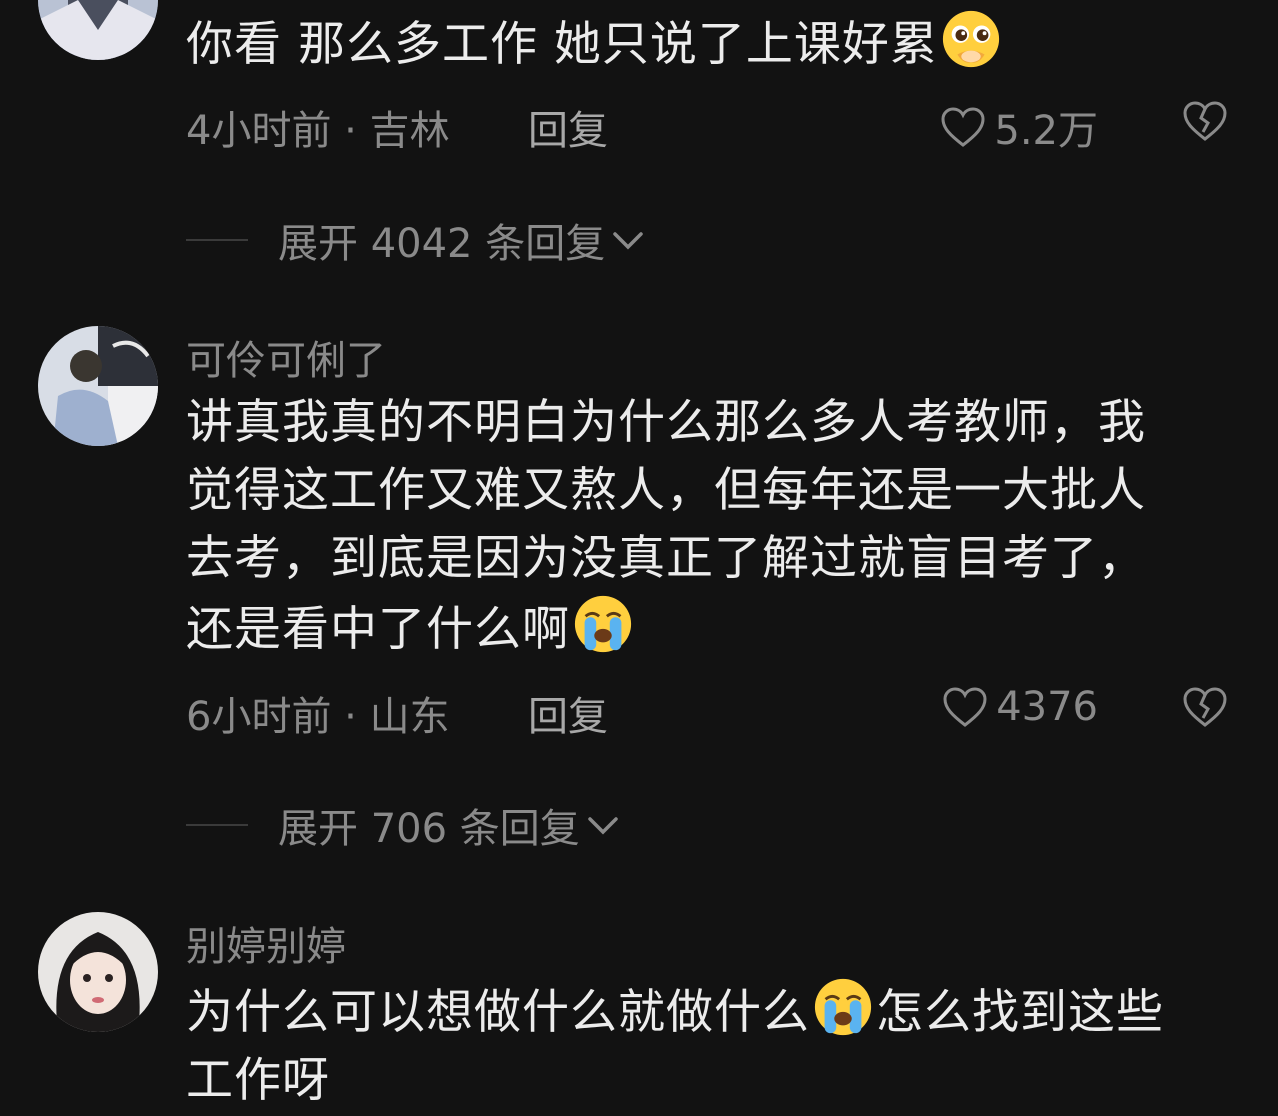 This screenshot has width=1278, height=1116. What do you see at coordinates (286, 357) in the screenshot?
I see `username: 可伶可俐了` at bounding box center [286, 357].